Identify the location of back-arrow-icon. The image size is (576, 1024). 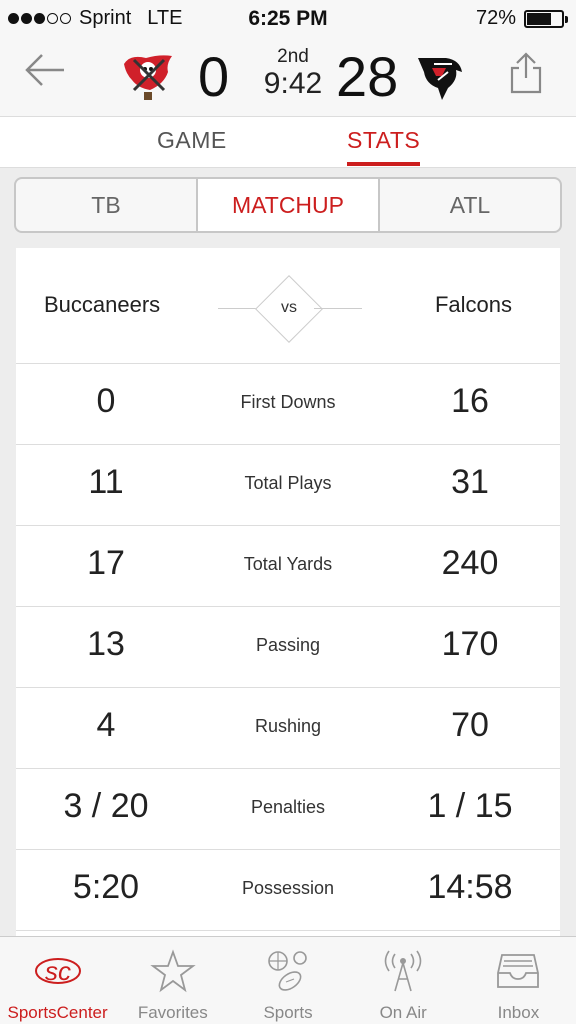
(44, 70).